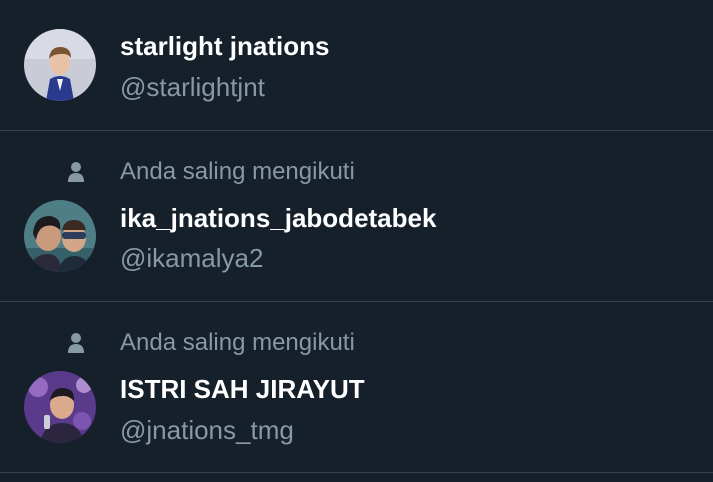  Describe the element at coordinates (192, 87) in the screenshot. I see `user-handle: @starlightjnt` at that location.